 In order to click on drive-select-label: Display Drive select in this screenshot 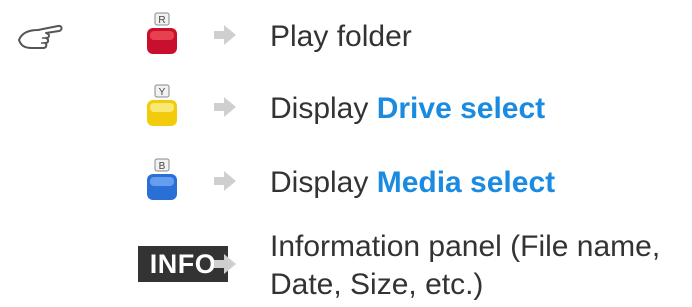, I will do `click(407, 109)`.